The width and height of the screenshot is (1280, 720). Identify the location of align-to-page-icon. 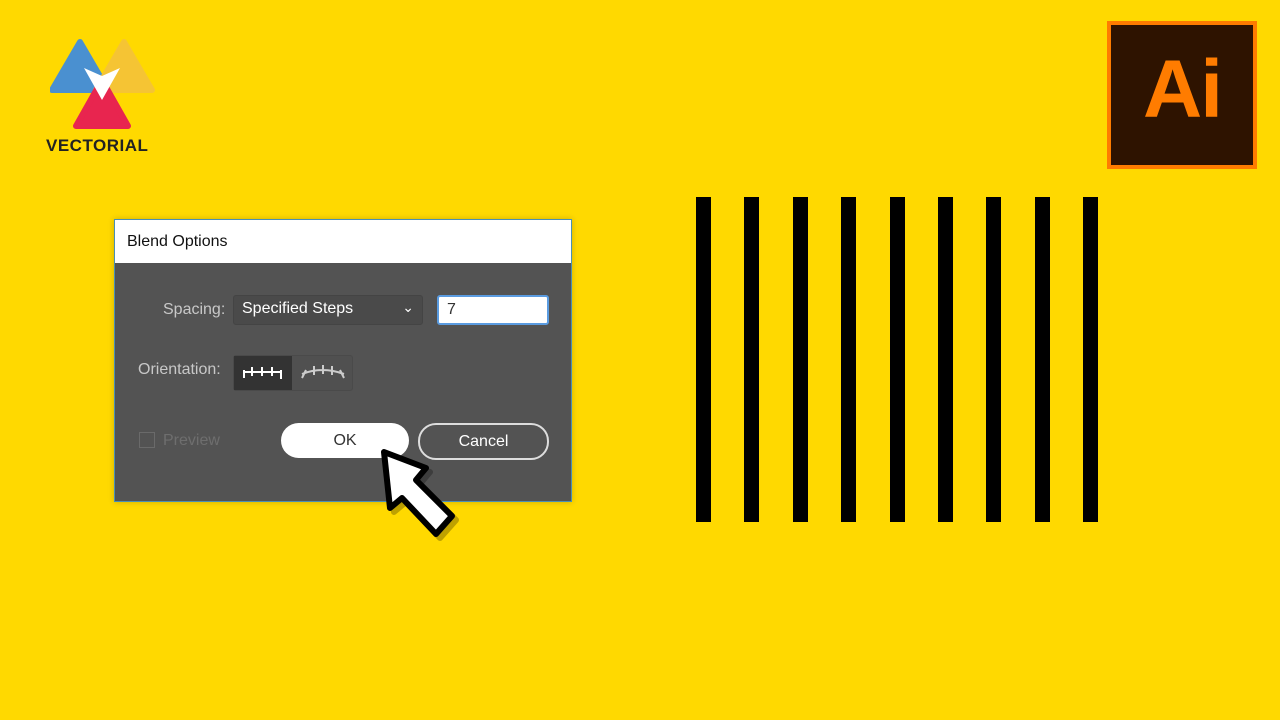
(262, 373).